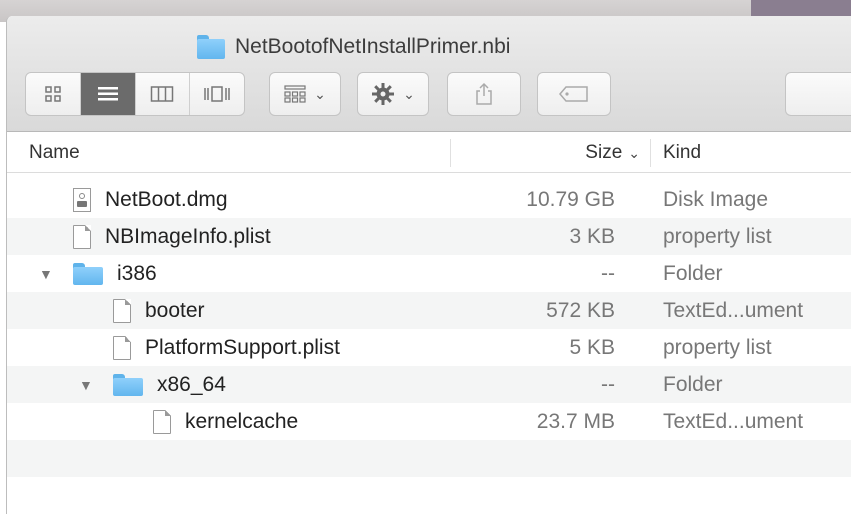 Image resolution: width=851 pixels, height=514 pixels. I want to click on list-view-button, so click(108, 94).